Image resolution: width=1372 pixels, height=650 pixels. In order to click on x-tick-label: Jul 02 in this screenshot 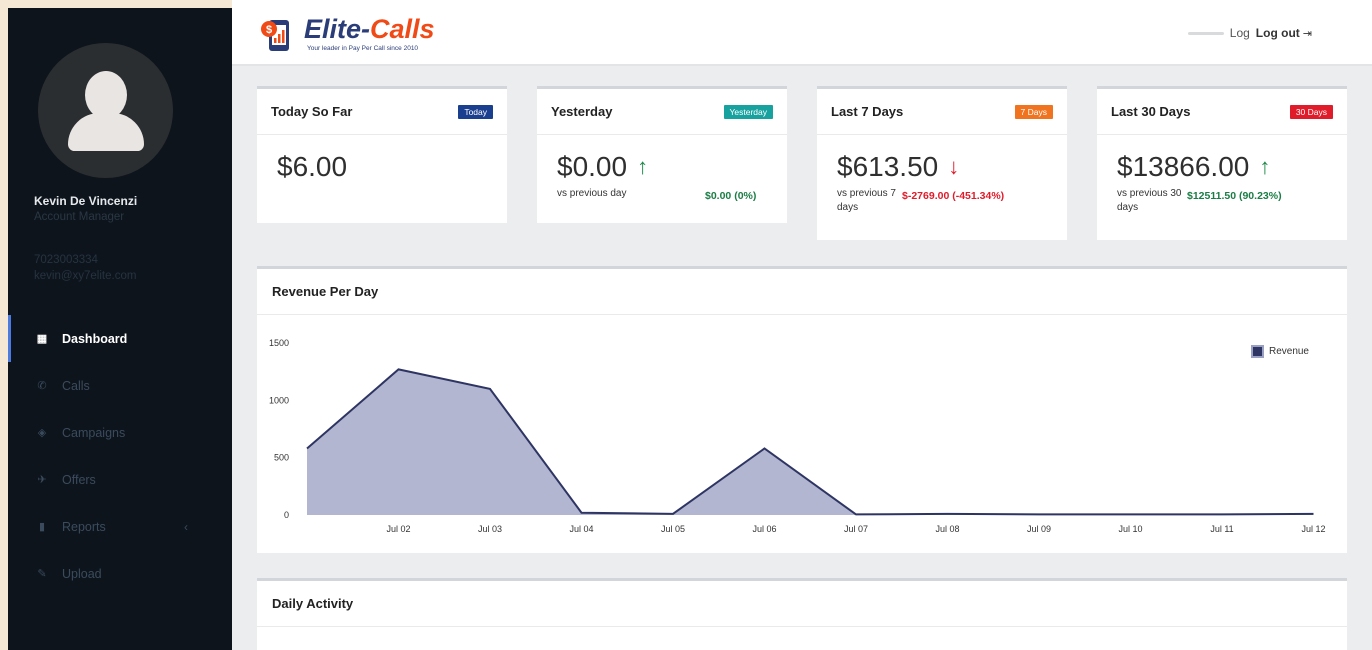, I will do `click(398, 529)`.